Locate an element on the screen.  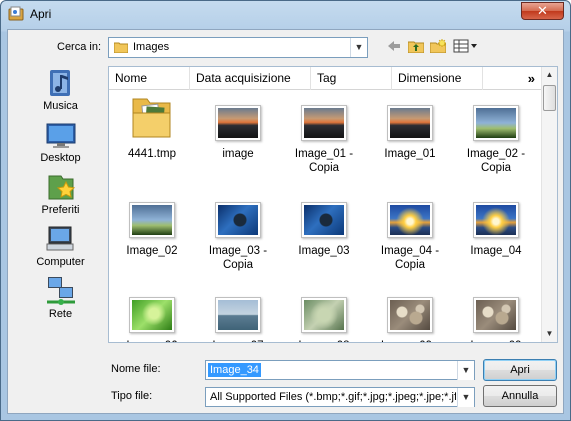
file-item: Image_02 is located at coordinates (152, 240).